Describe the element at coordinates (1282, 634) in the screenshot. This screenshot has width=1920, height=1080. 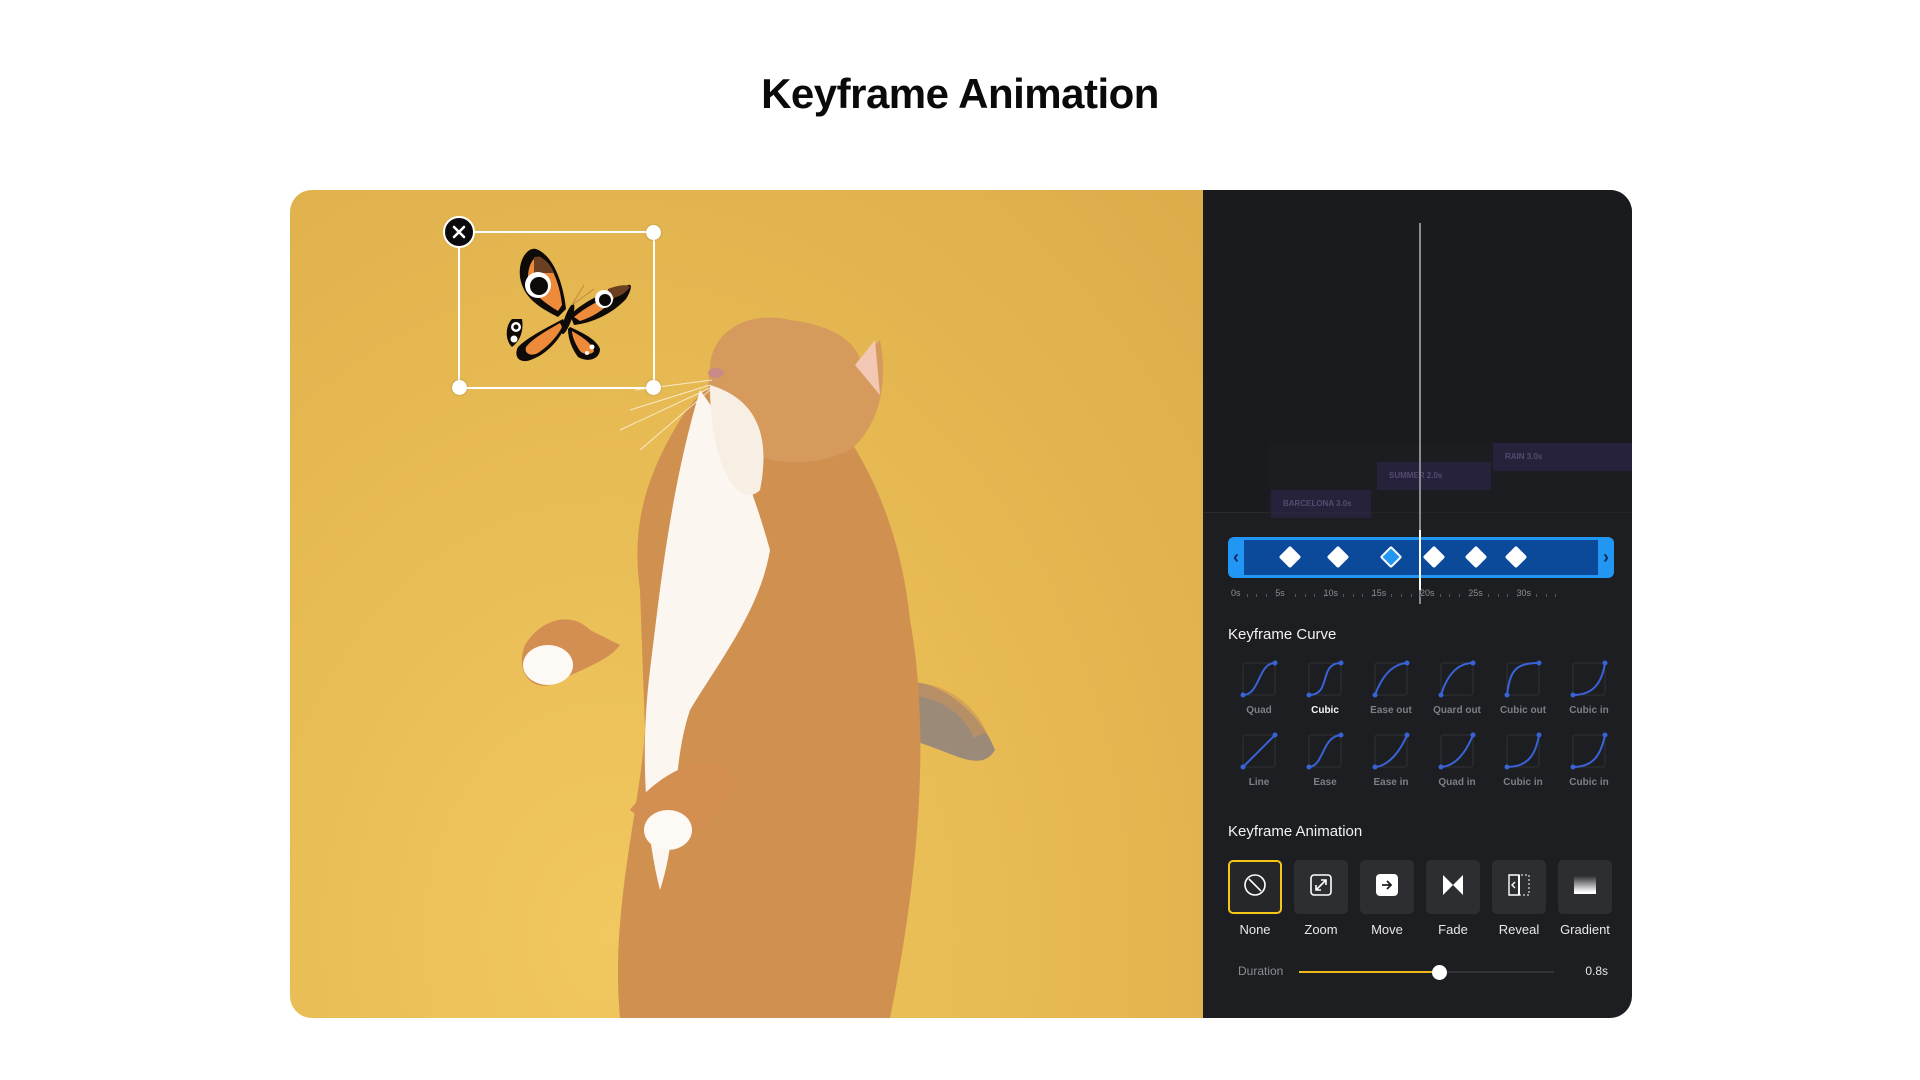
I see `curve-section-title: Keyframe Curve` at that location.